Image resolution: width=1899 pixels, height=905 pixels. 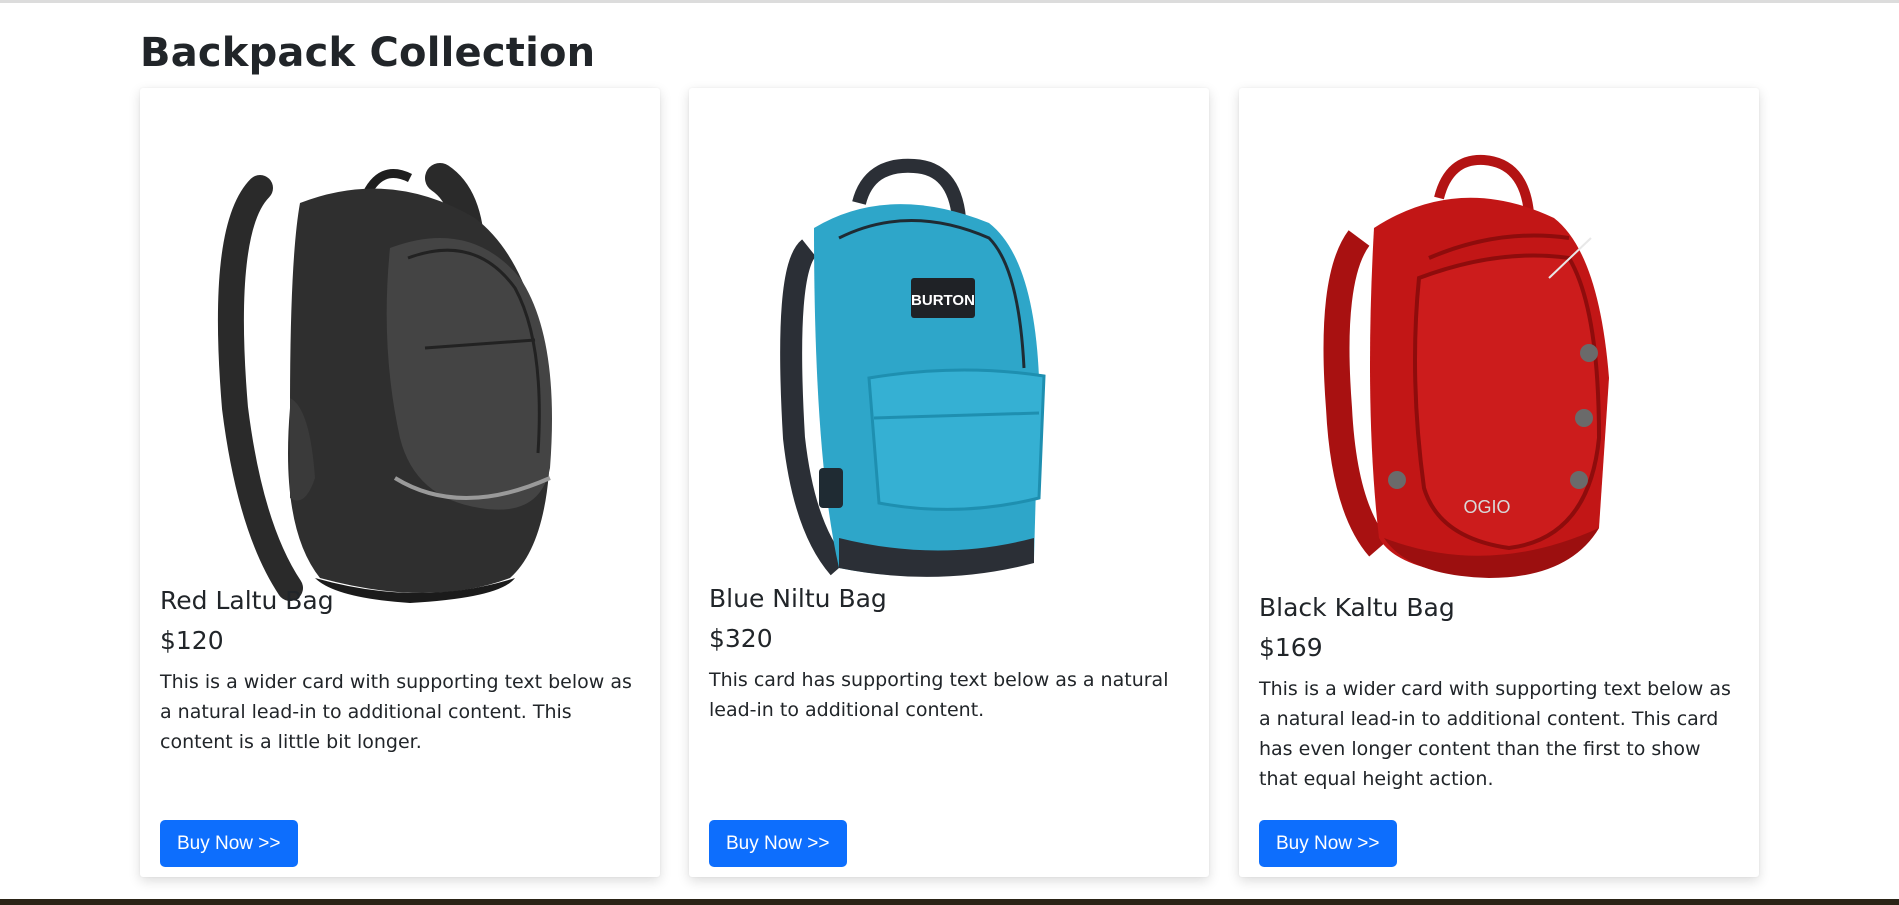 I want to click on page-title: Backpack Collection, so click(x=368, y=53).